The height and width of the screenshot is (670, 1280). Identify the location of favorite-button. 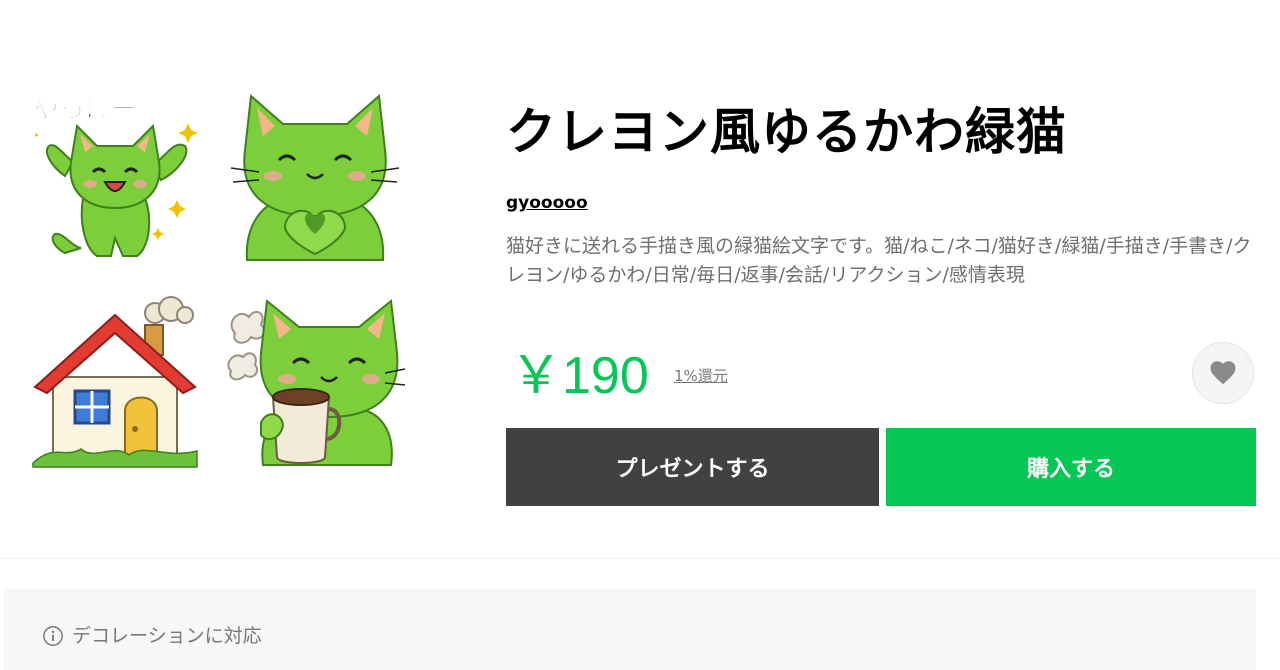
(1223, 373).